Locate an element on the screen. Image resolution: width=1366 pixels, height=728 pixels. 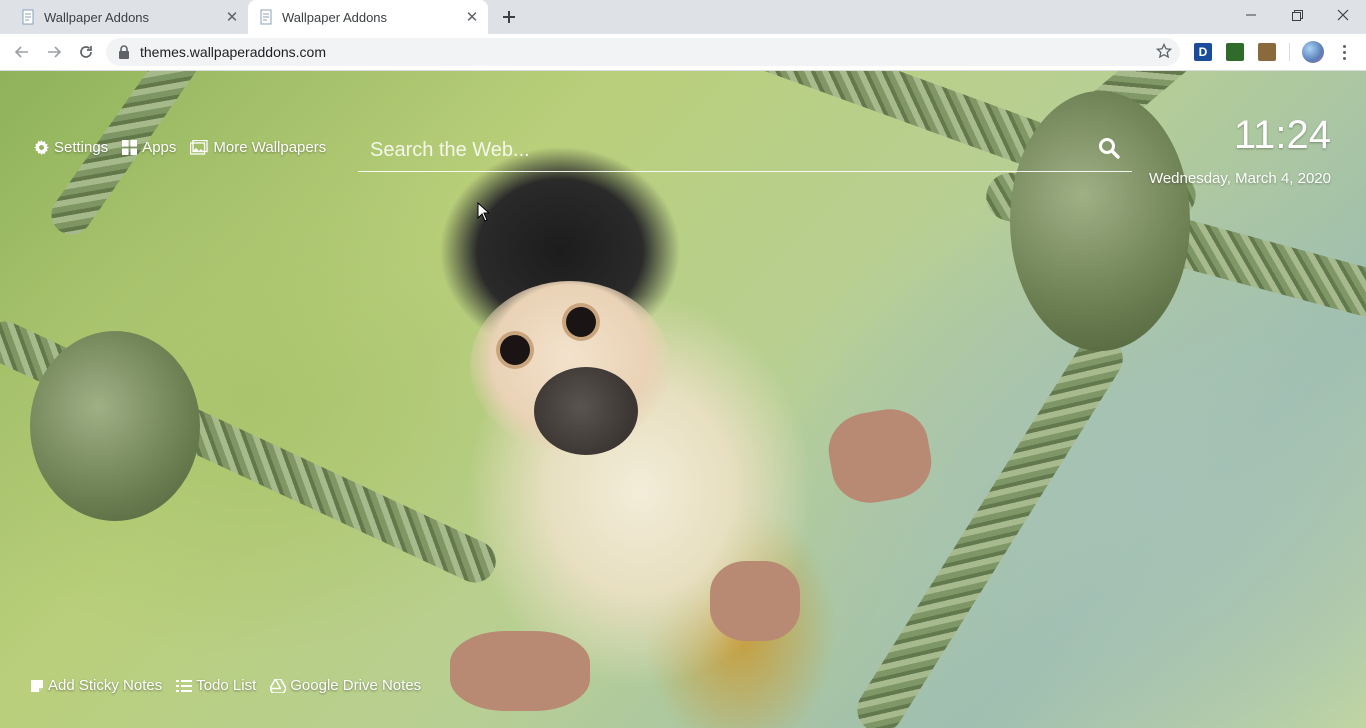
search-button is located at coordinates (1109, 148).